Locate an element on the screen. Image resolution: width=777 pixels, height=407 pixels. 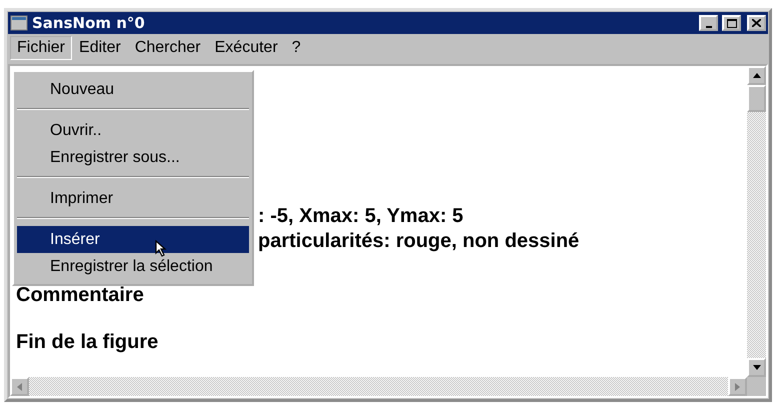
menu-item: Imprimer is located at coordinates (133, 198).